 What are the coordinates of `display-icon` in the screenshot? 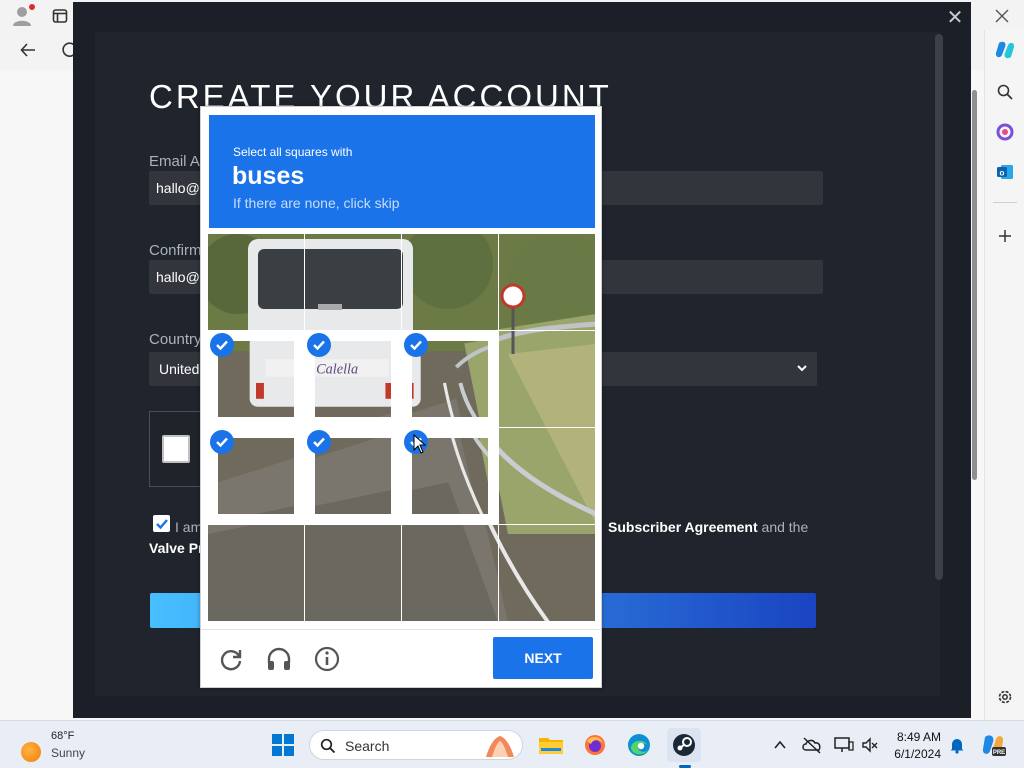 It's located at (844, 744).